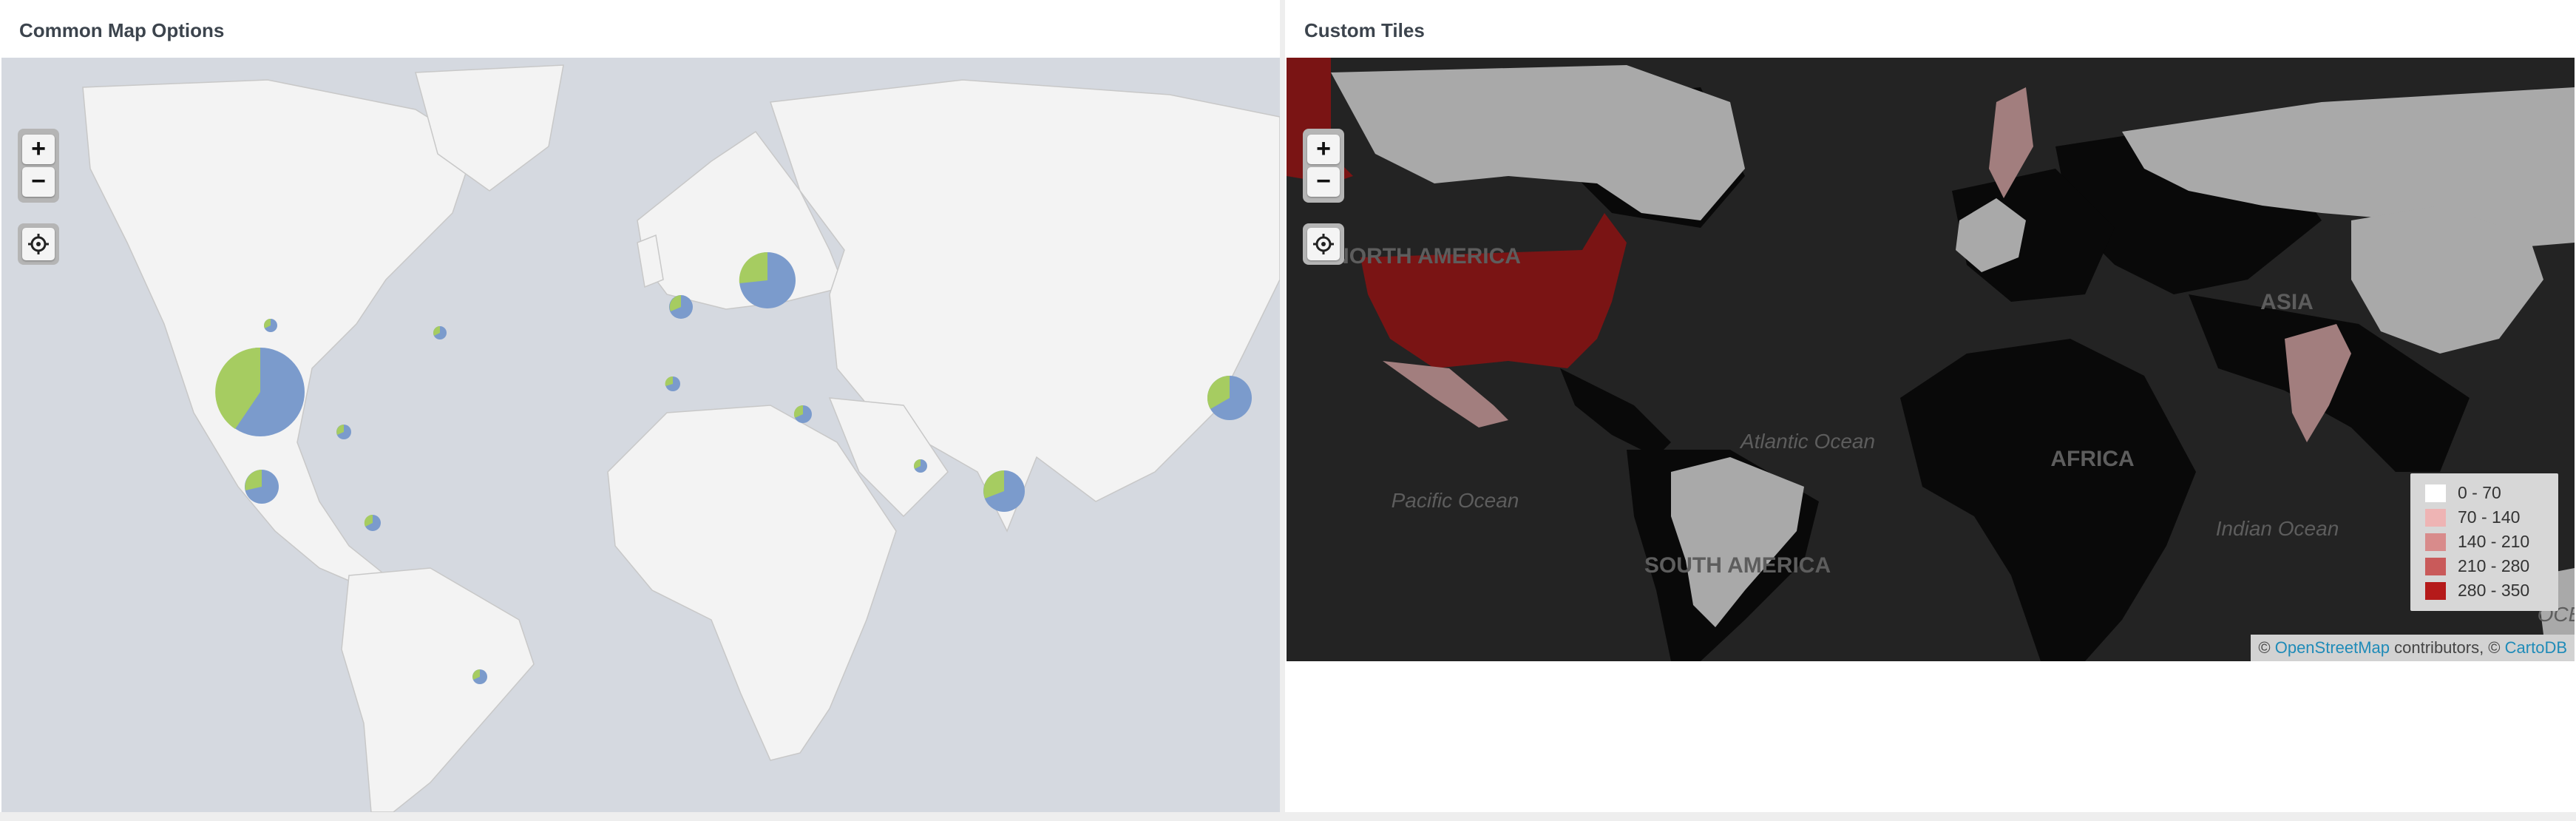 The image size is (2576, 821). Describe the element at coordinates (2479, 492) in the screenshot. I see `legend-label: 0 - 70` at that location.